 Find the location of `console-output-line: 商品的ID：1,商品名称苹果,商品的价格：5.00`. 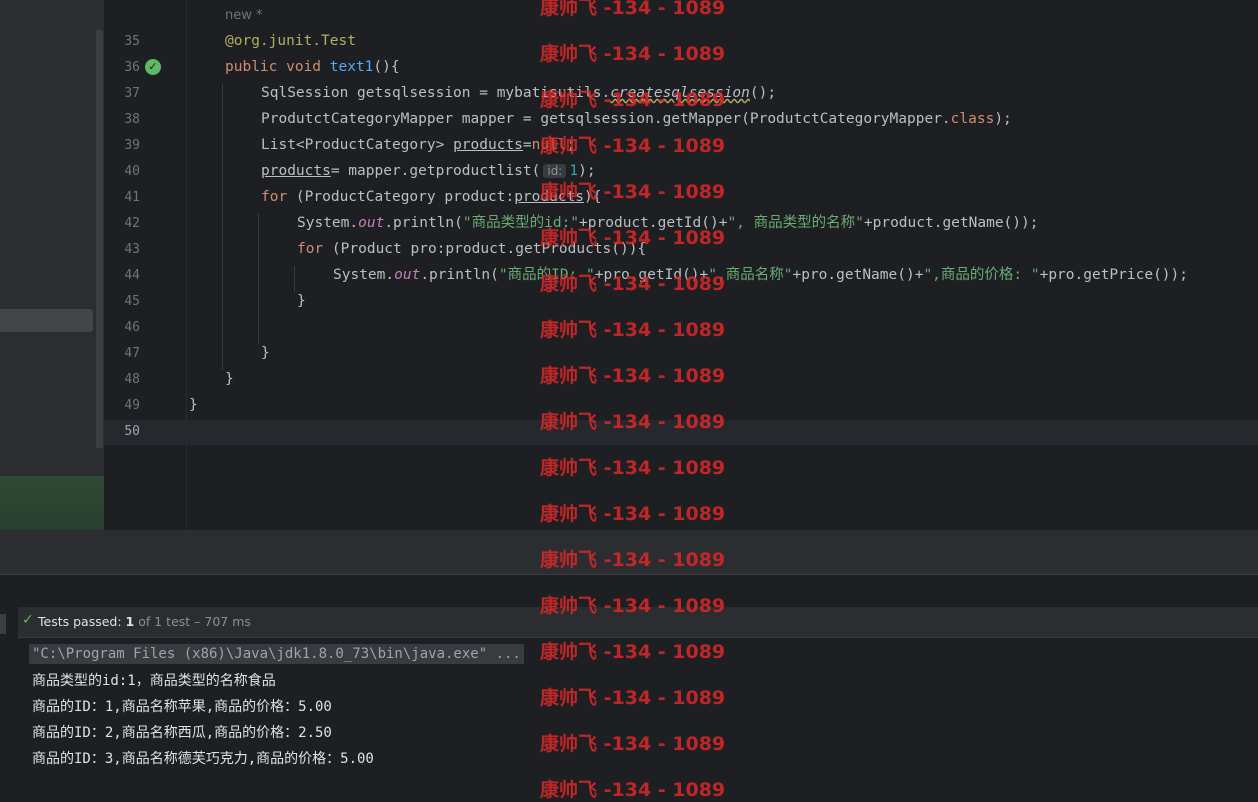

console-output-line: 商品的ID：1,商品名称苹果,商品的价格：5.00 is located at coordinates (182, 707).